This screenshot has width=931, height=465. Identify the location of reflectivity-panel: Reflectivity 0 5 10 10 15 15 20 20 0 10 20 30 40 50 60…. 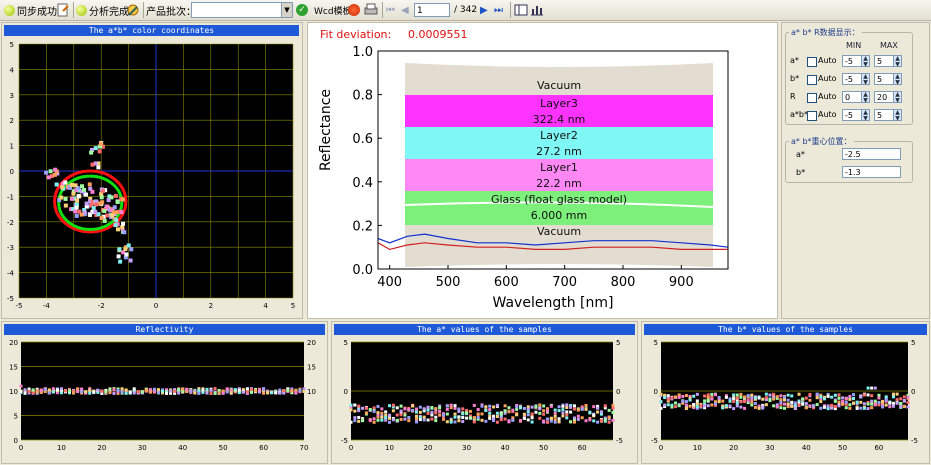
(164, 392).